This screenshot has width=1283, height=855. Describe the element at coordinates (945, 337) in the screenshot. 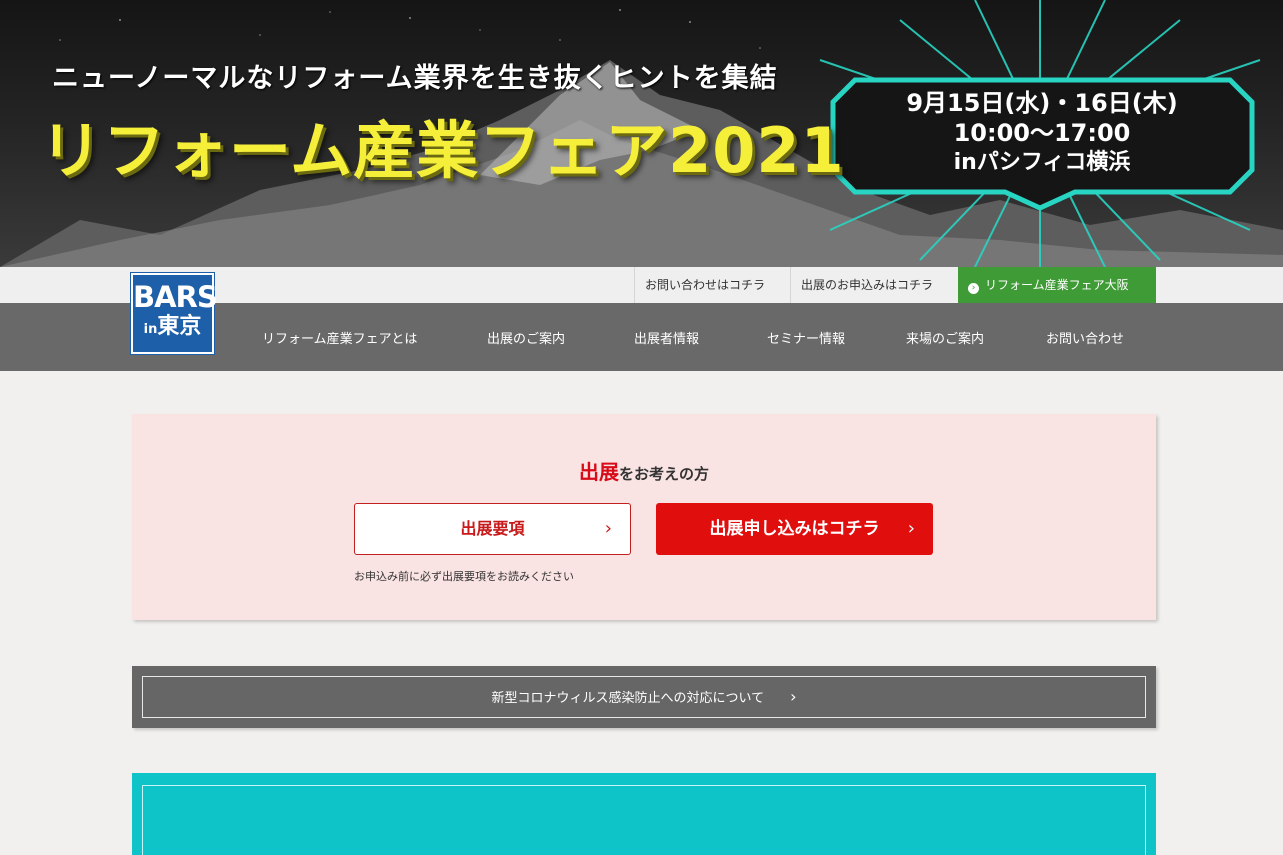

I see `nav-item-visitor-guide: 来場のご案内` at that location.